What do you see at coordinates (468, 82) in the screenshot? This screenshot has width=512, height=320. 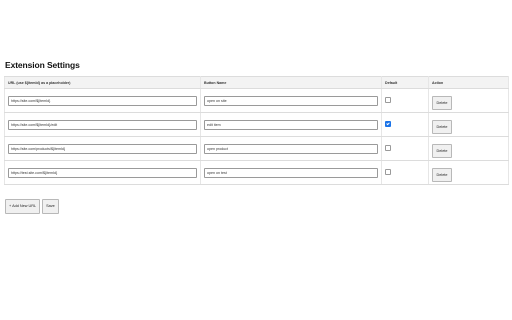 I see `header-action: Action` at bounding box center [468, 82].